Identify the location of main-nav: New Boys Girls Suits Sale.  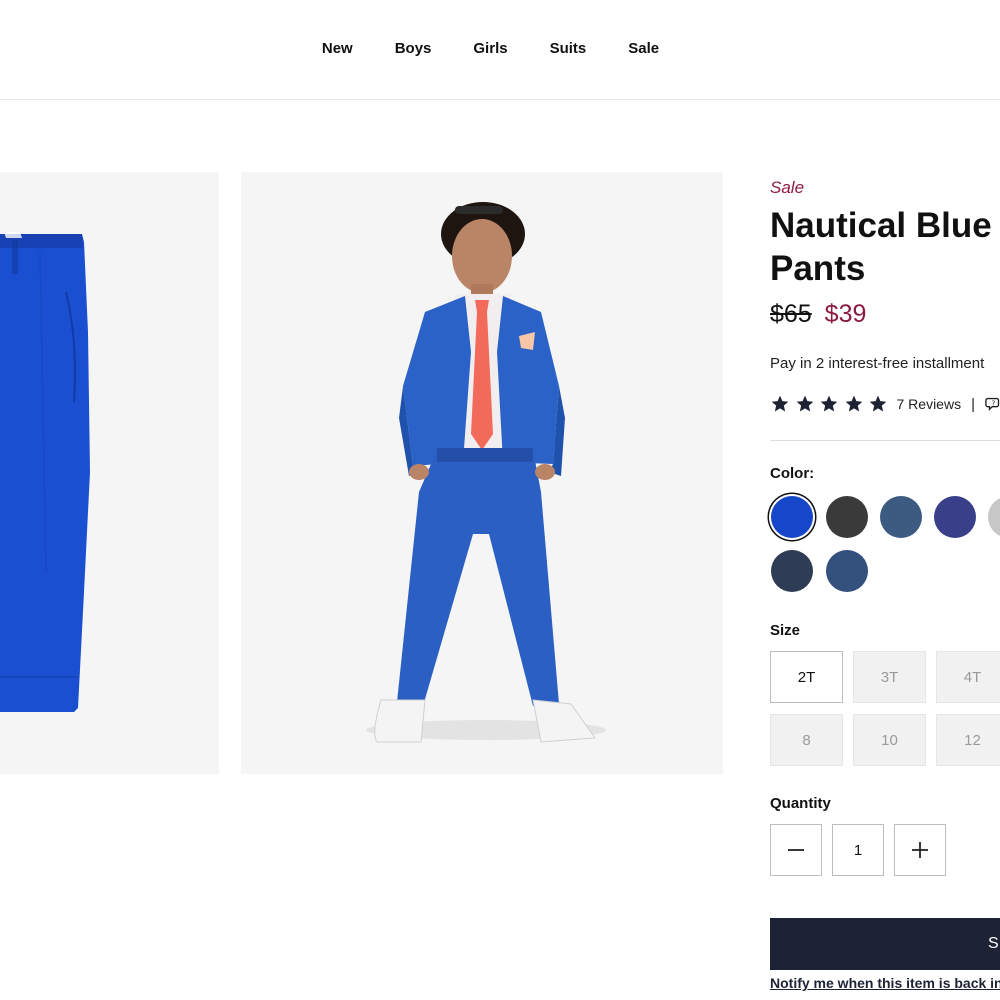
(500, 48).